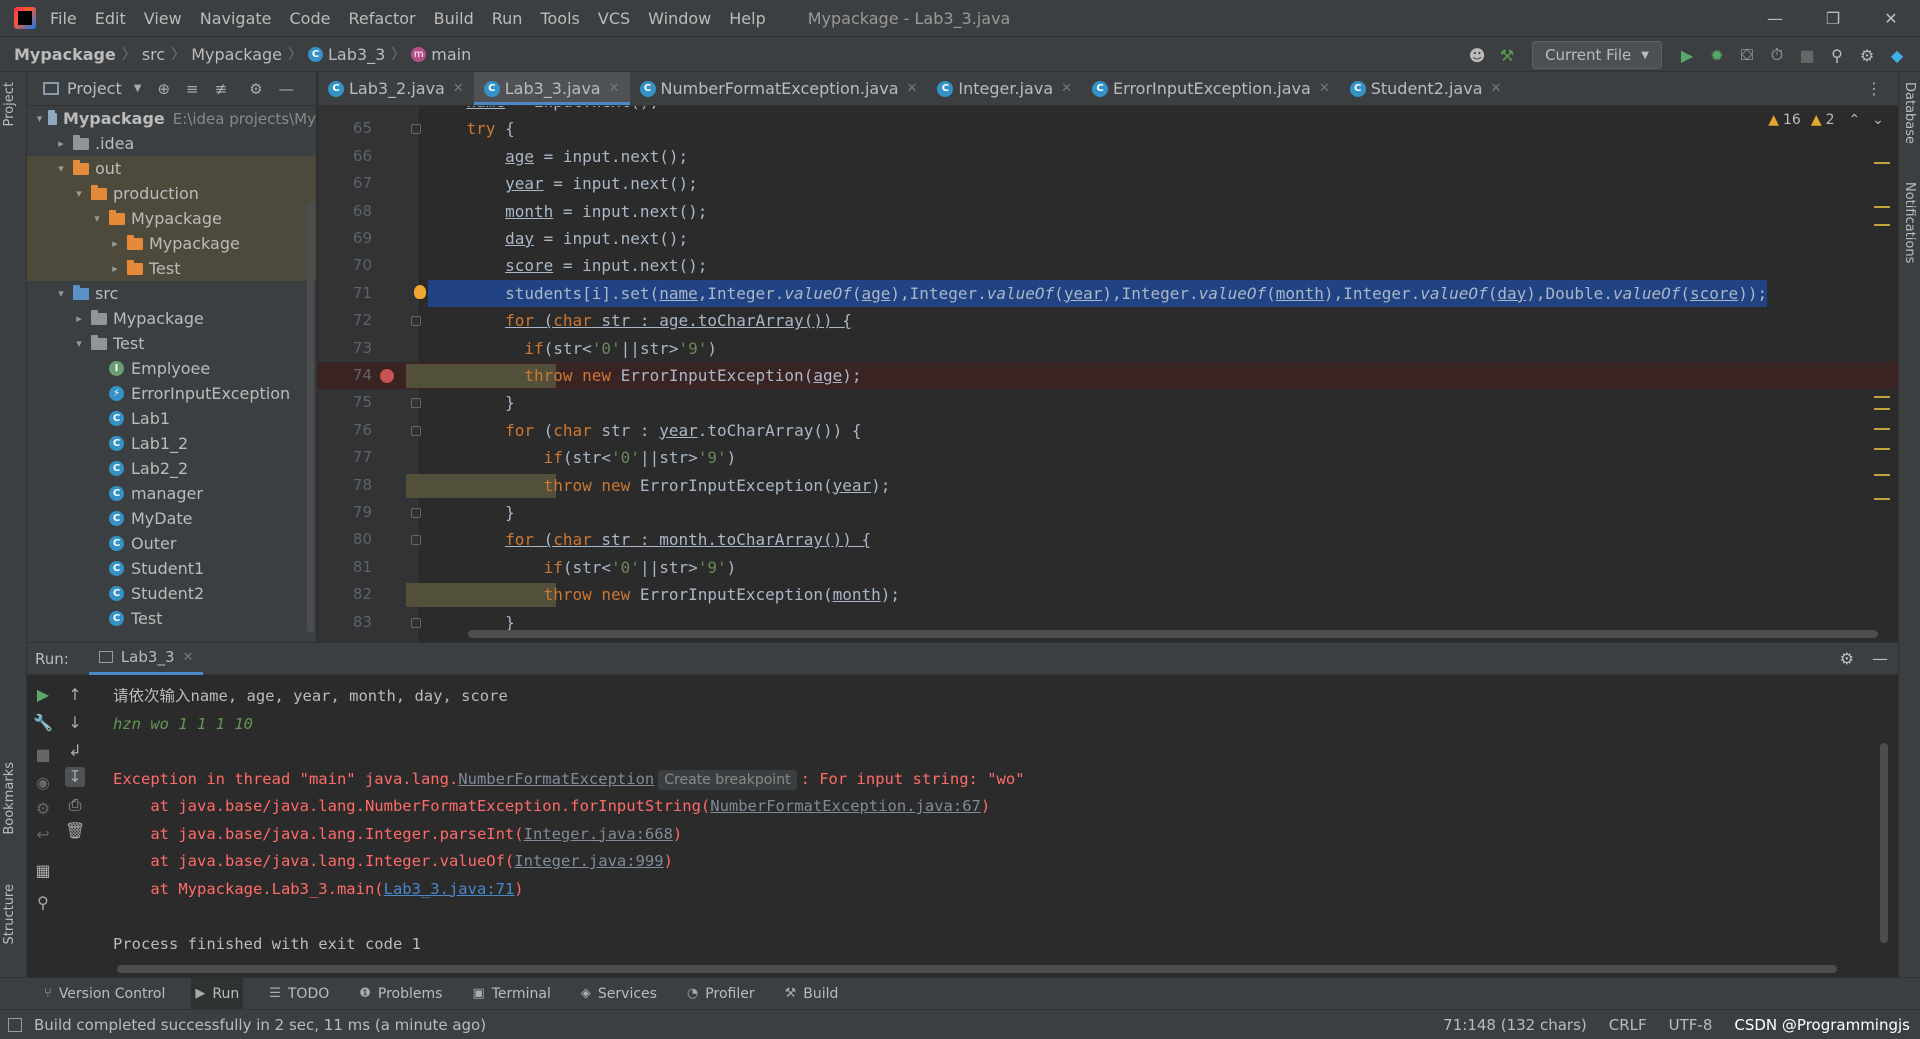 The height and width of the screenshot is (1039, 1920). I want to click on locate-icon: ⊕, so click(163, 89).